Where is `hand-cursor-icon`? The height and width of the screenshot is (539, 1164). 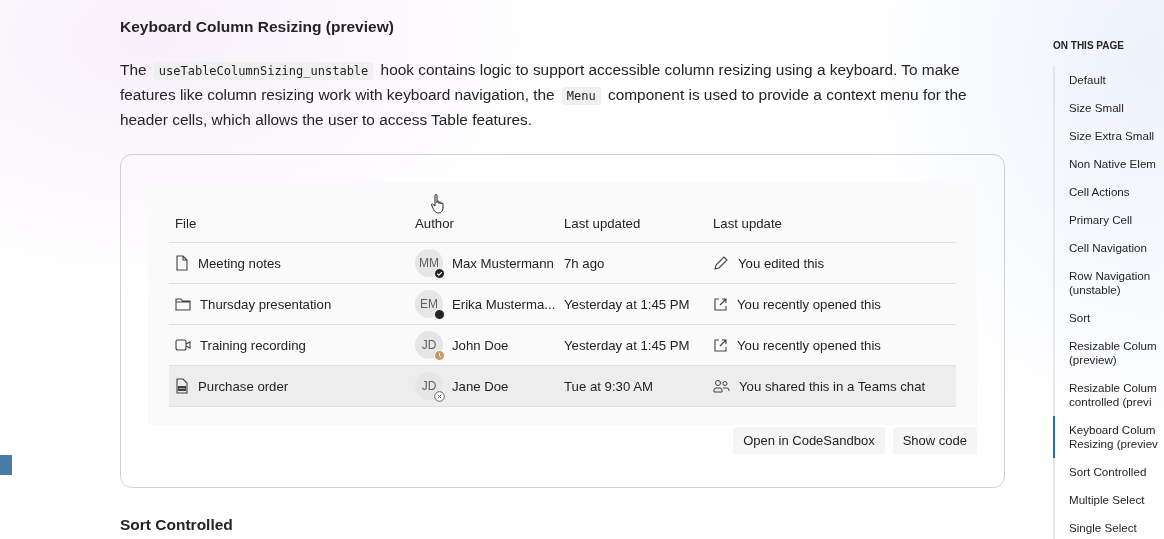 hand-cursor-icon is located at coordinates (438, 204).